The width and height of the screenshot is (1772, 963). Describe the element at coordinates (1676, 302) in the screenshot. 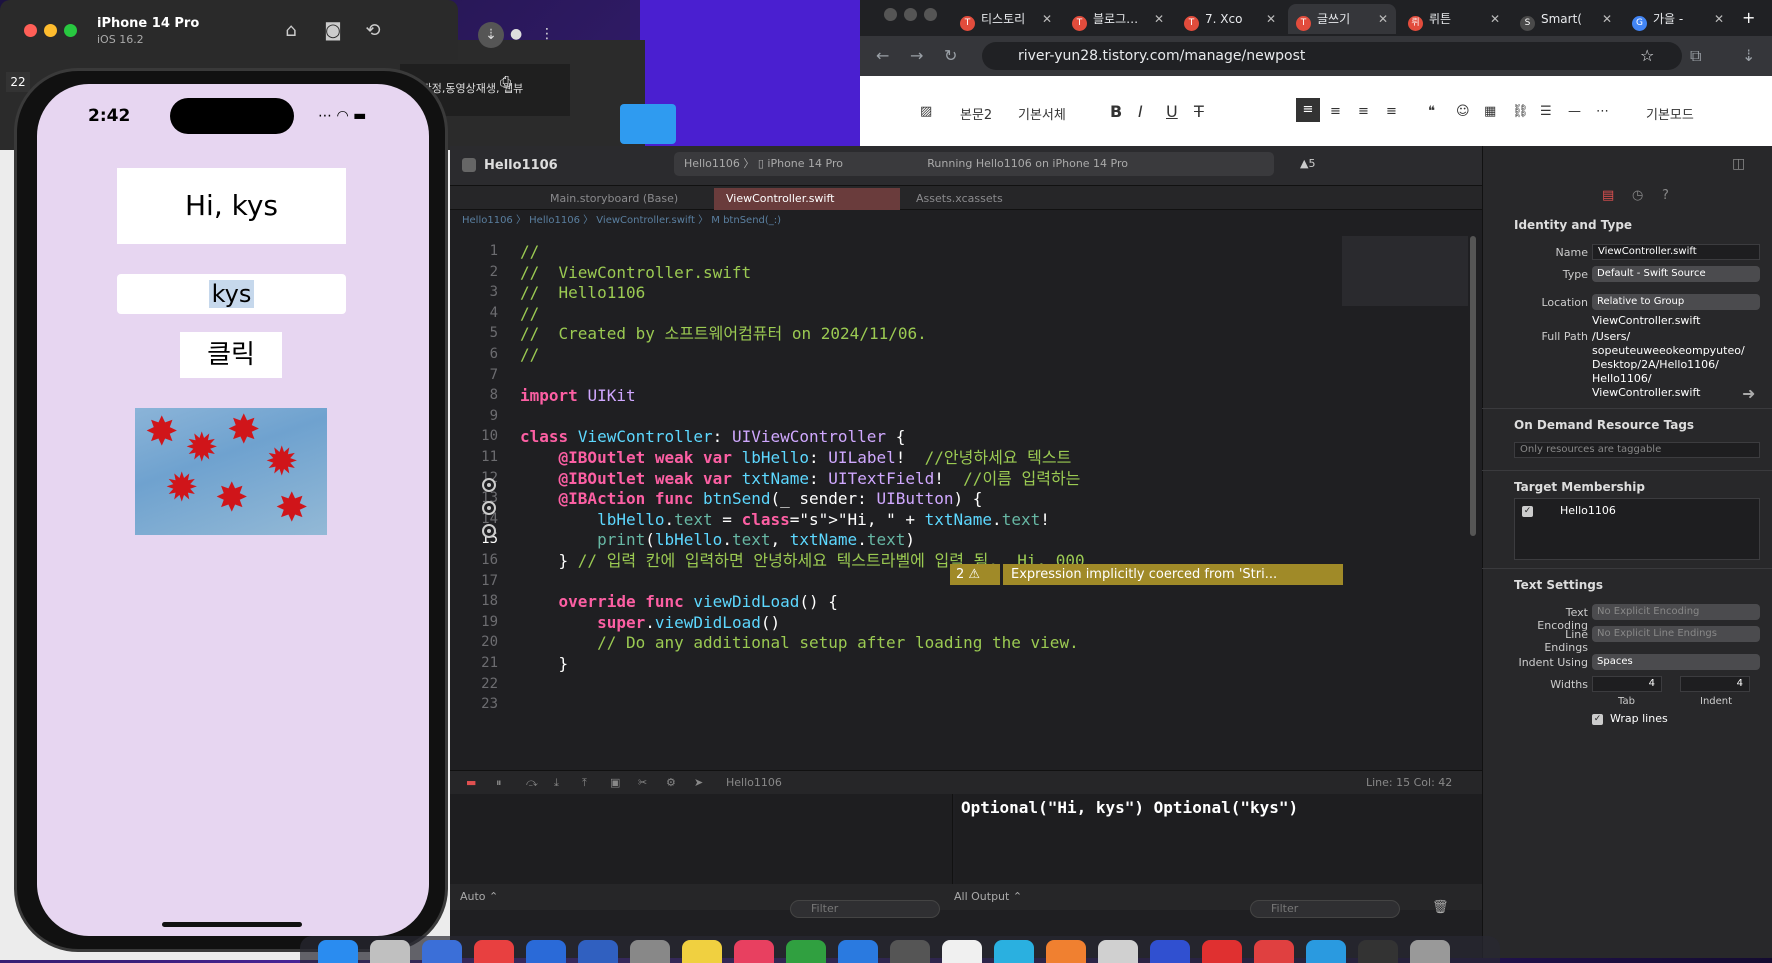

I see `location-select: Relative to Group` at that location.